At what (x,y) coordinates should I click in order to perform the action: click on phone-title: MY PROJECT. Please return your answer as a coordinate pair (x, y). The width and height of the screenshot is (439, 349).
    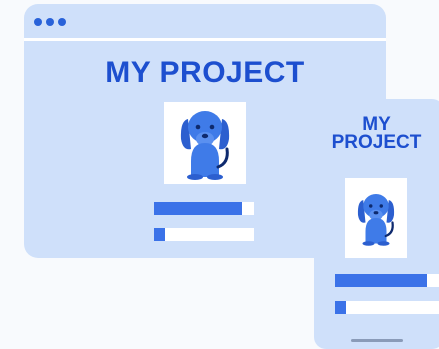
    Looking at the image, I should click on (376, 134).